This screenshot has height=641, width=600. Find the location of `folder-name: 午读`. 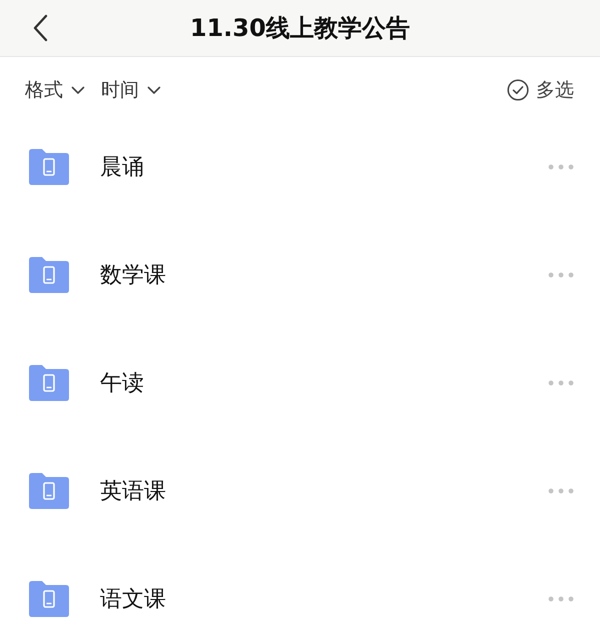

folder-name: 午读 is located at coordinates (122, 383).